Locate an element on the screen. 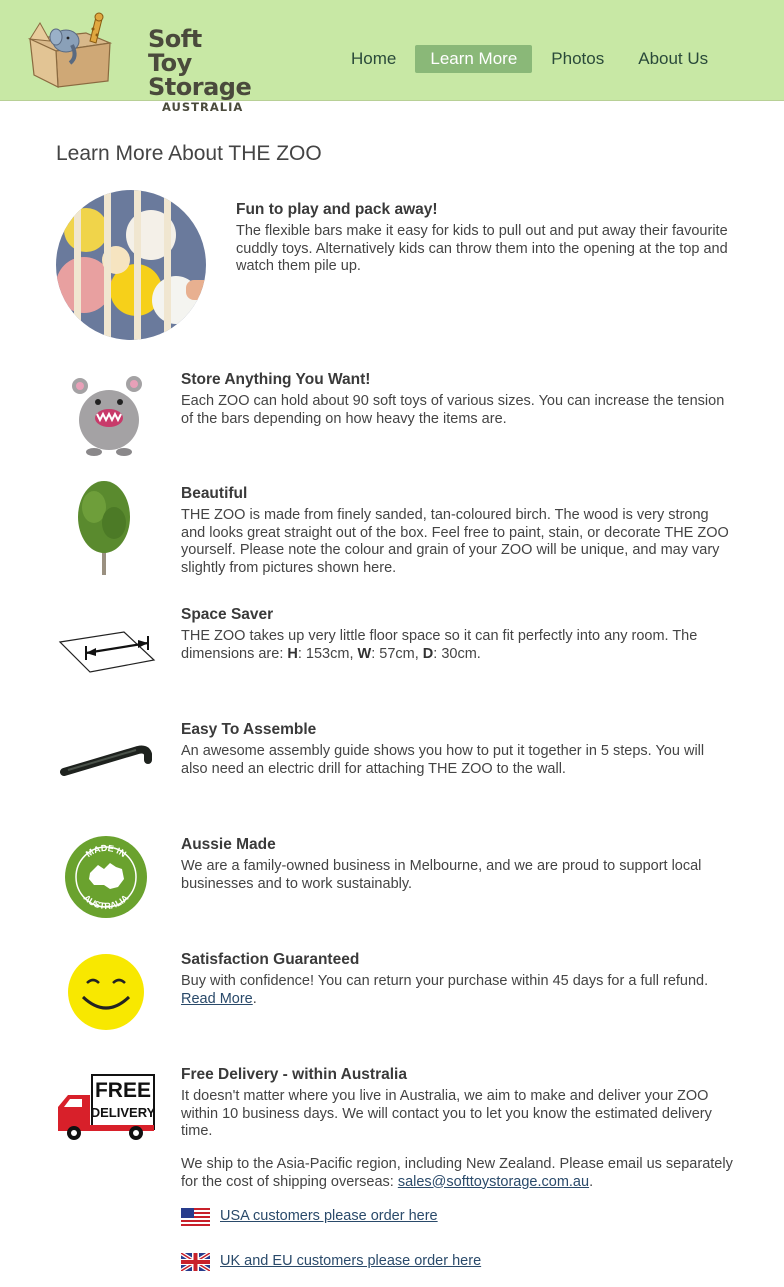 Image resolution: width=784 pixels, height=1287 pixels. feature-title: Satisfaction Guaranteed is located at coordinates (270, 959).